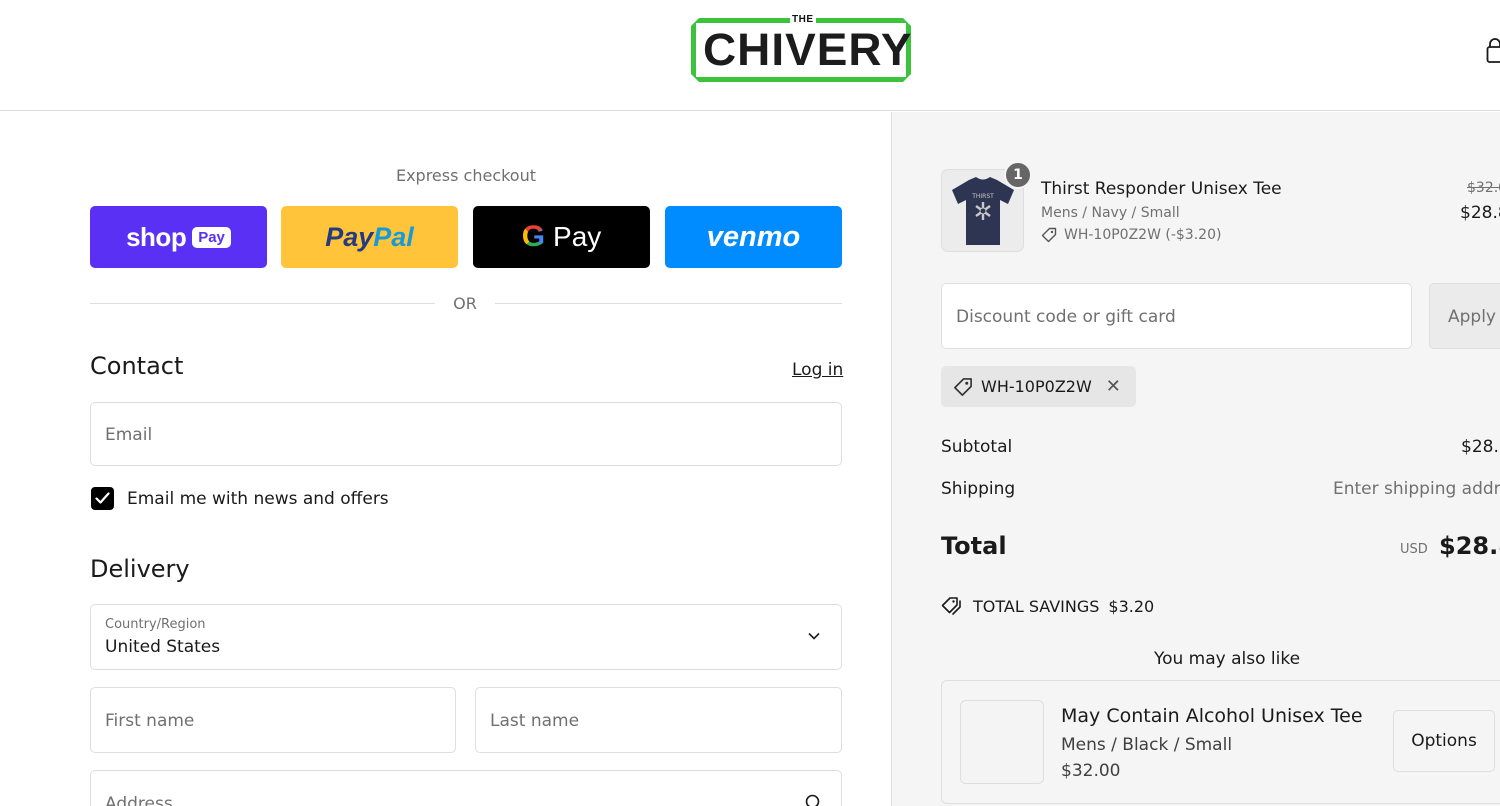  I want to click on applied-discount-chip: WH-10P0Z2W ✕, so click(1038, 386).